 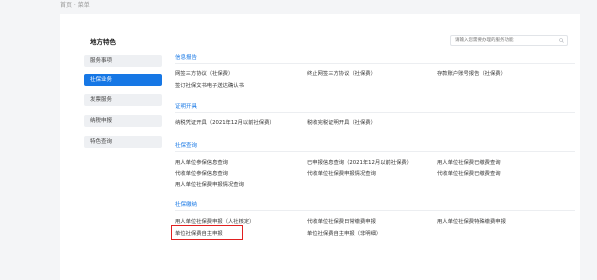 What do you see at coordinates (341, 73) in the screenshot?
I see `link-terminate-tripartite-agreement: 终止网签三方协议（社保费）` at bounding box center [341, 73].